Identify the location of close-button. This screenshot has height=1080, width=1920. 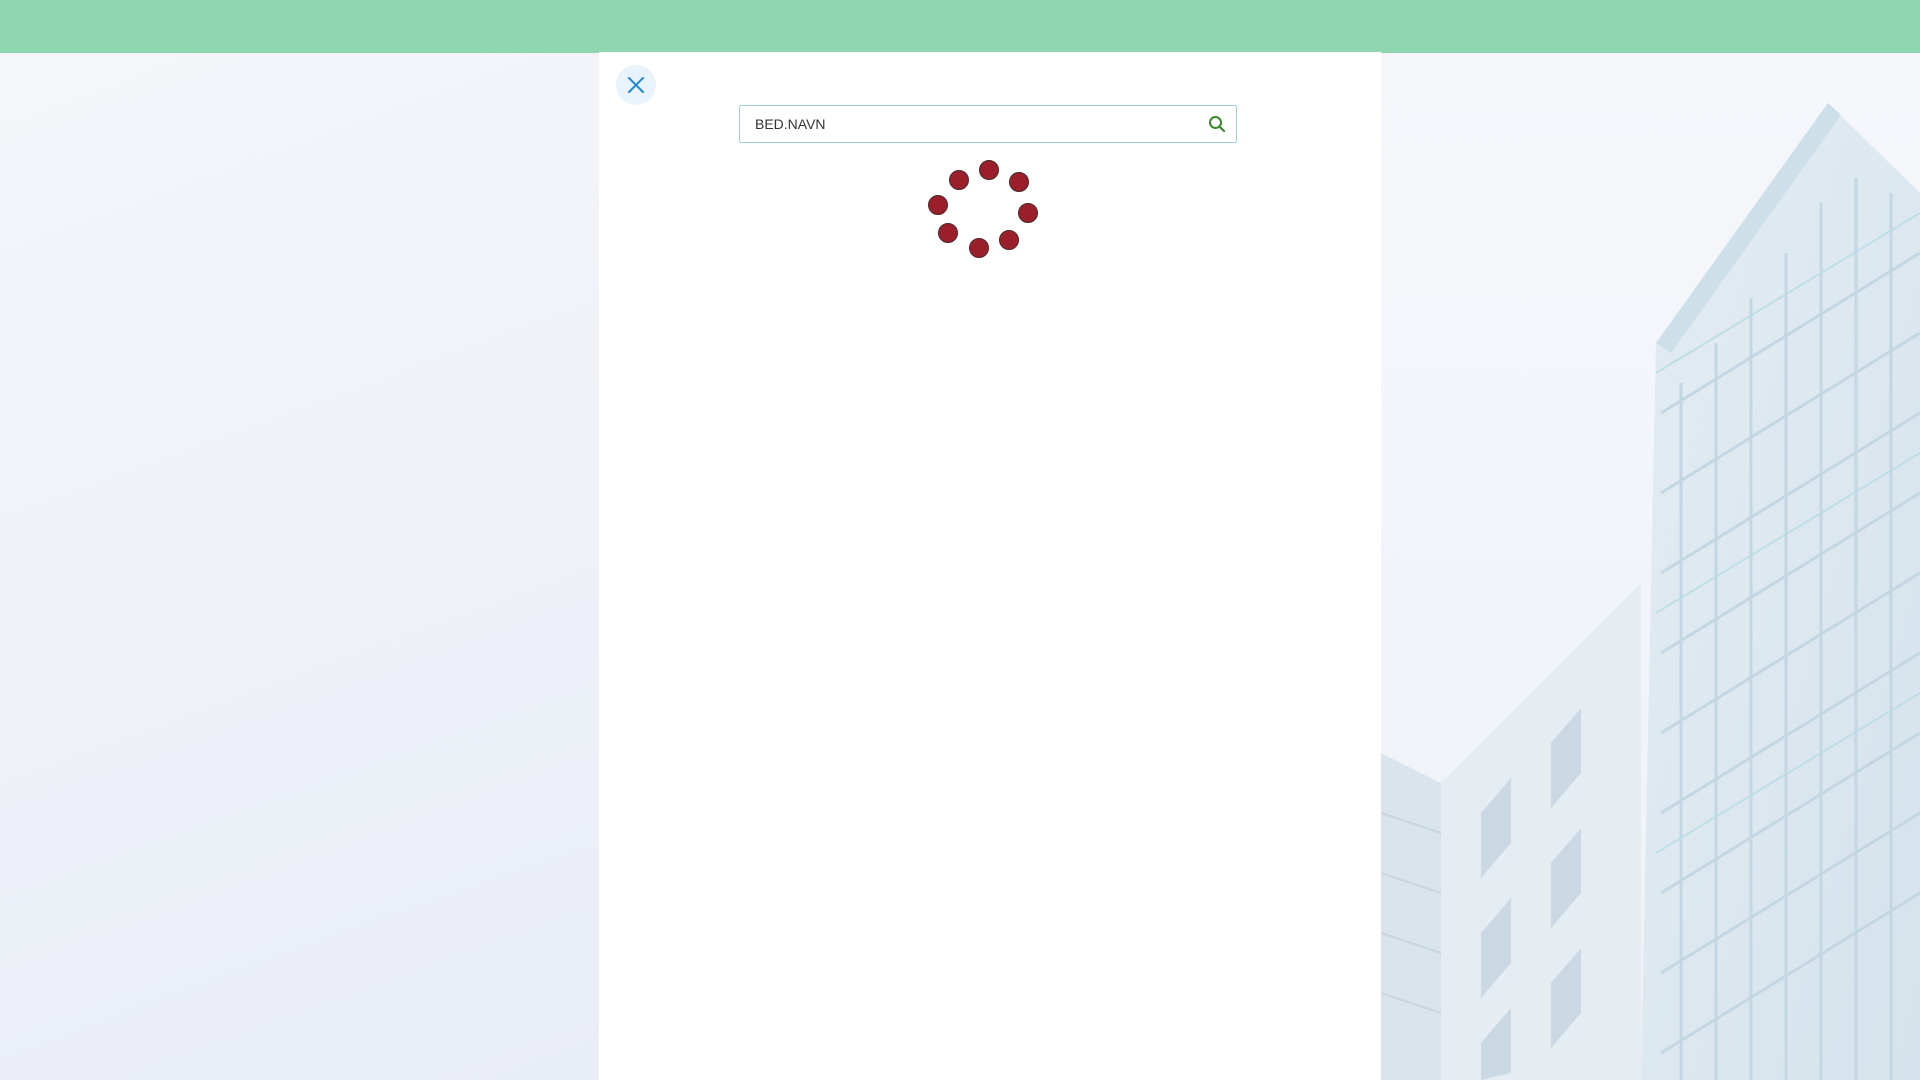
(636, 85).